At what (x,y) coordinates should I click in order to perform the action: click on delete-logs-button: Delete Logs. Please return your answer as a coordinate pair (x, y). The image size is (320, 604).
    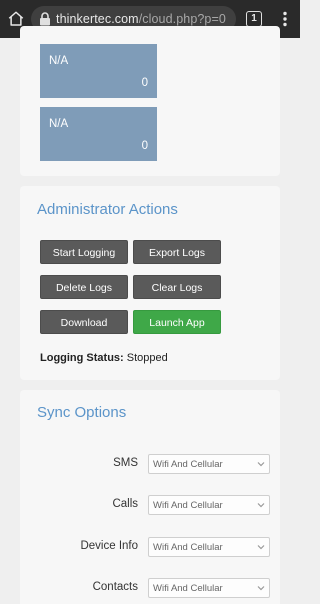
    Looking at the image, I should click on (84, 287).